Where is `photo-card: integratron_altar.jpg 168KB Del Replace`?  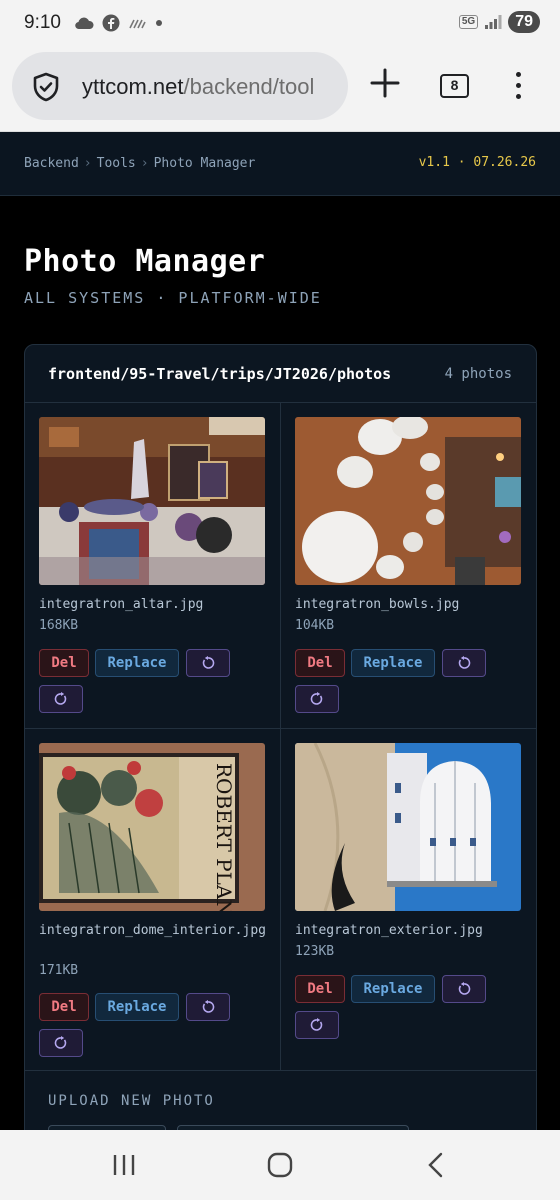
photo-card: integratron_altar.jpg 168KB Del Replace is located at coordinates (153, 566).